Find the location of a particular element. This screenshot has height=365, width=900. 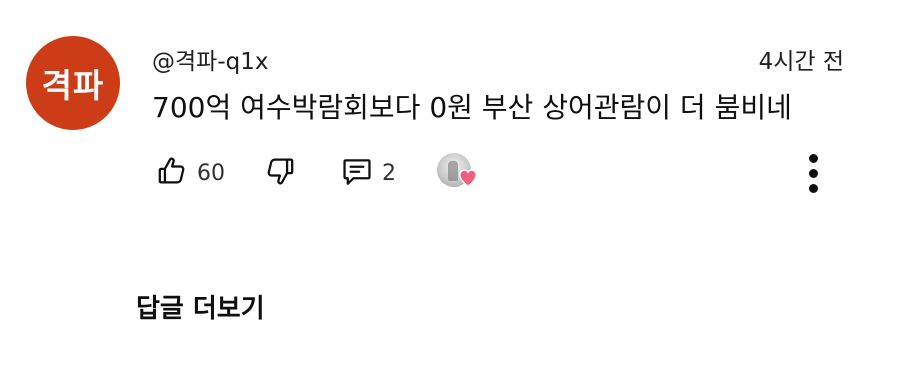

comment-action-bar: 60 2 is located at coordinates (505, 173).